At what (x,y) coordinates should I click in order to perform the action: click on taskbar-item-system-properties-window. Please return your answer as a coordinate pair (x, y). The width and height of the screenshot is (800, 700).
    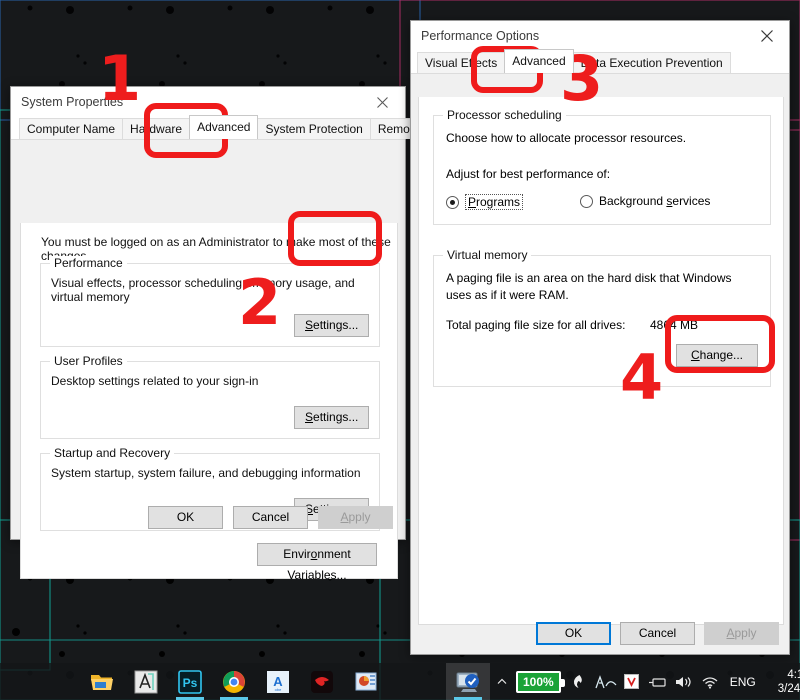
    Looking at the image, I should click on (468, 681).